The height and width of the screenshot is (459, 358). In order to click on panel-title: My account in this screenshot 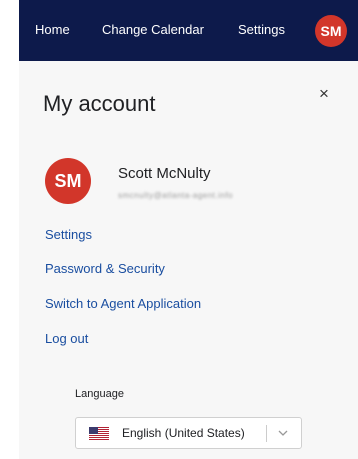, I will do `click(99, 103)`.